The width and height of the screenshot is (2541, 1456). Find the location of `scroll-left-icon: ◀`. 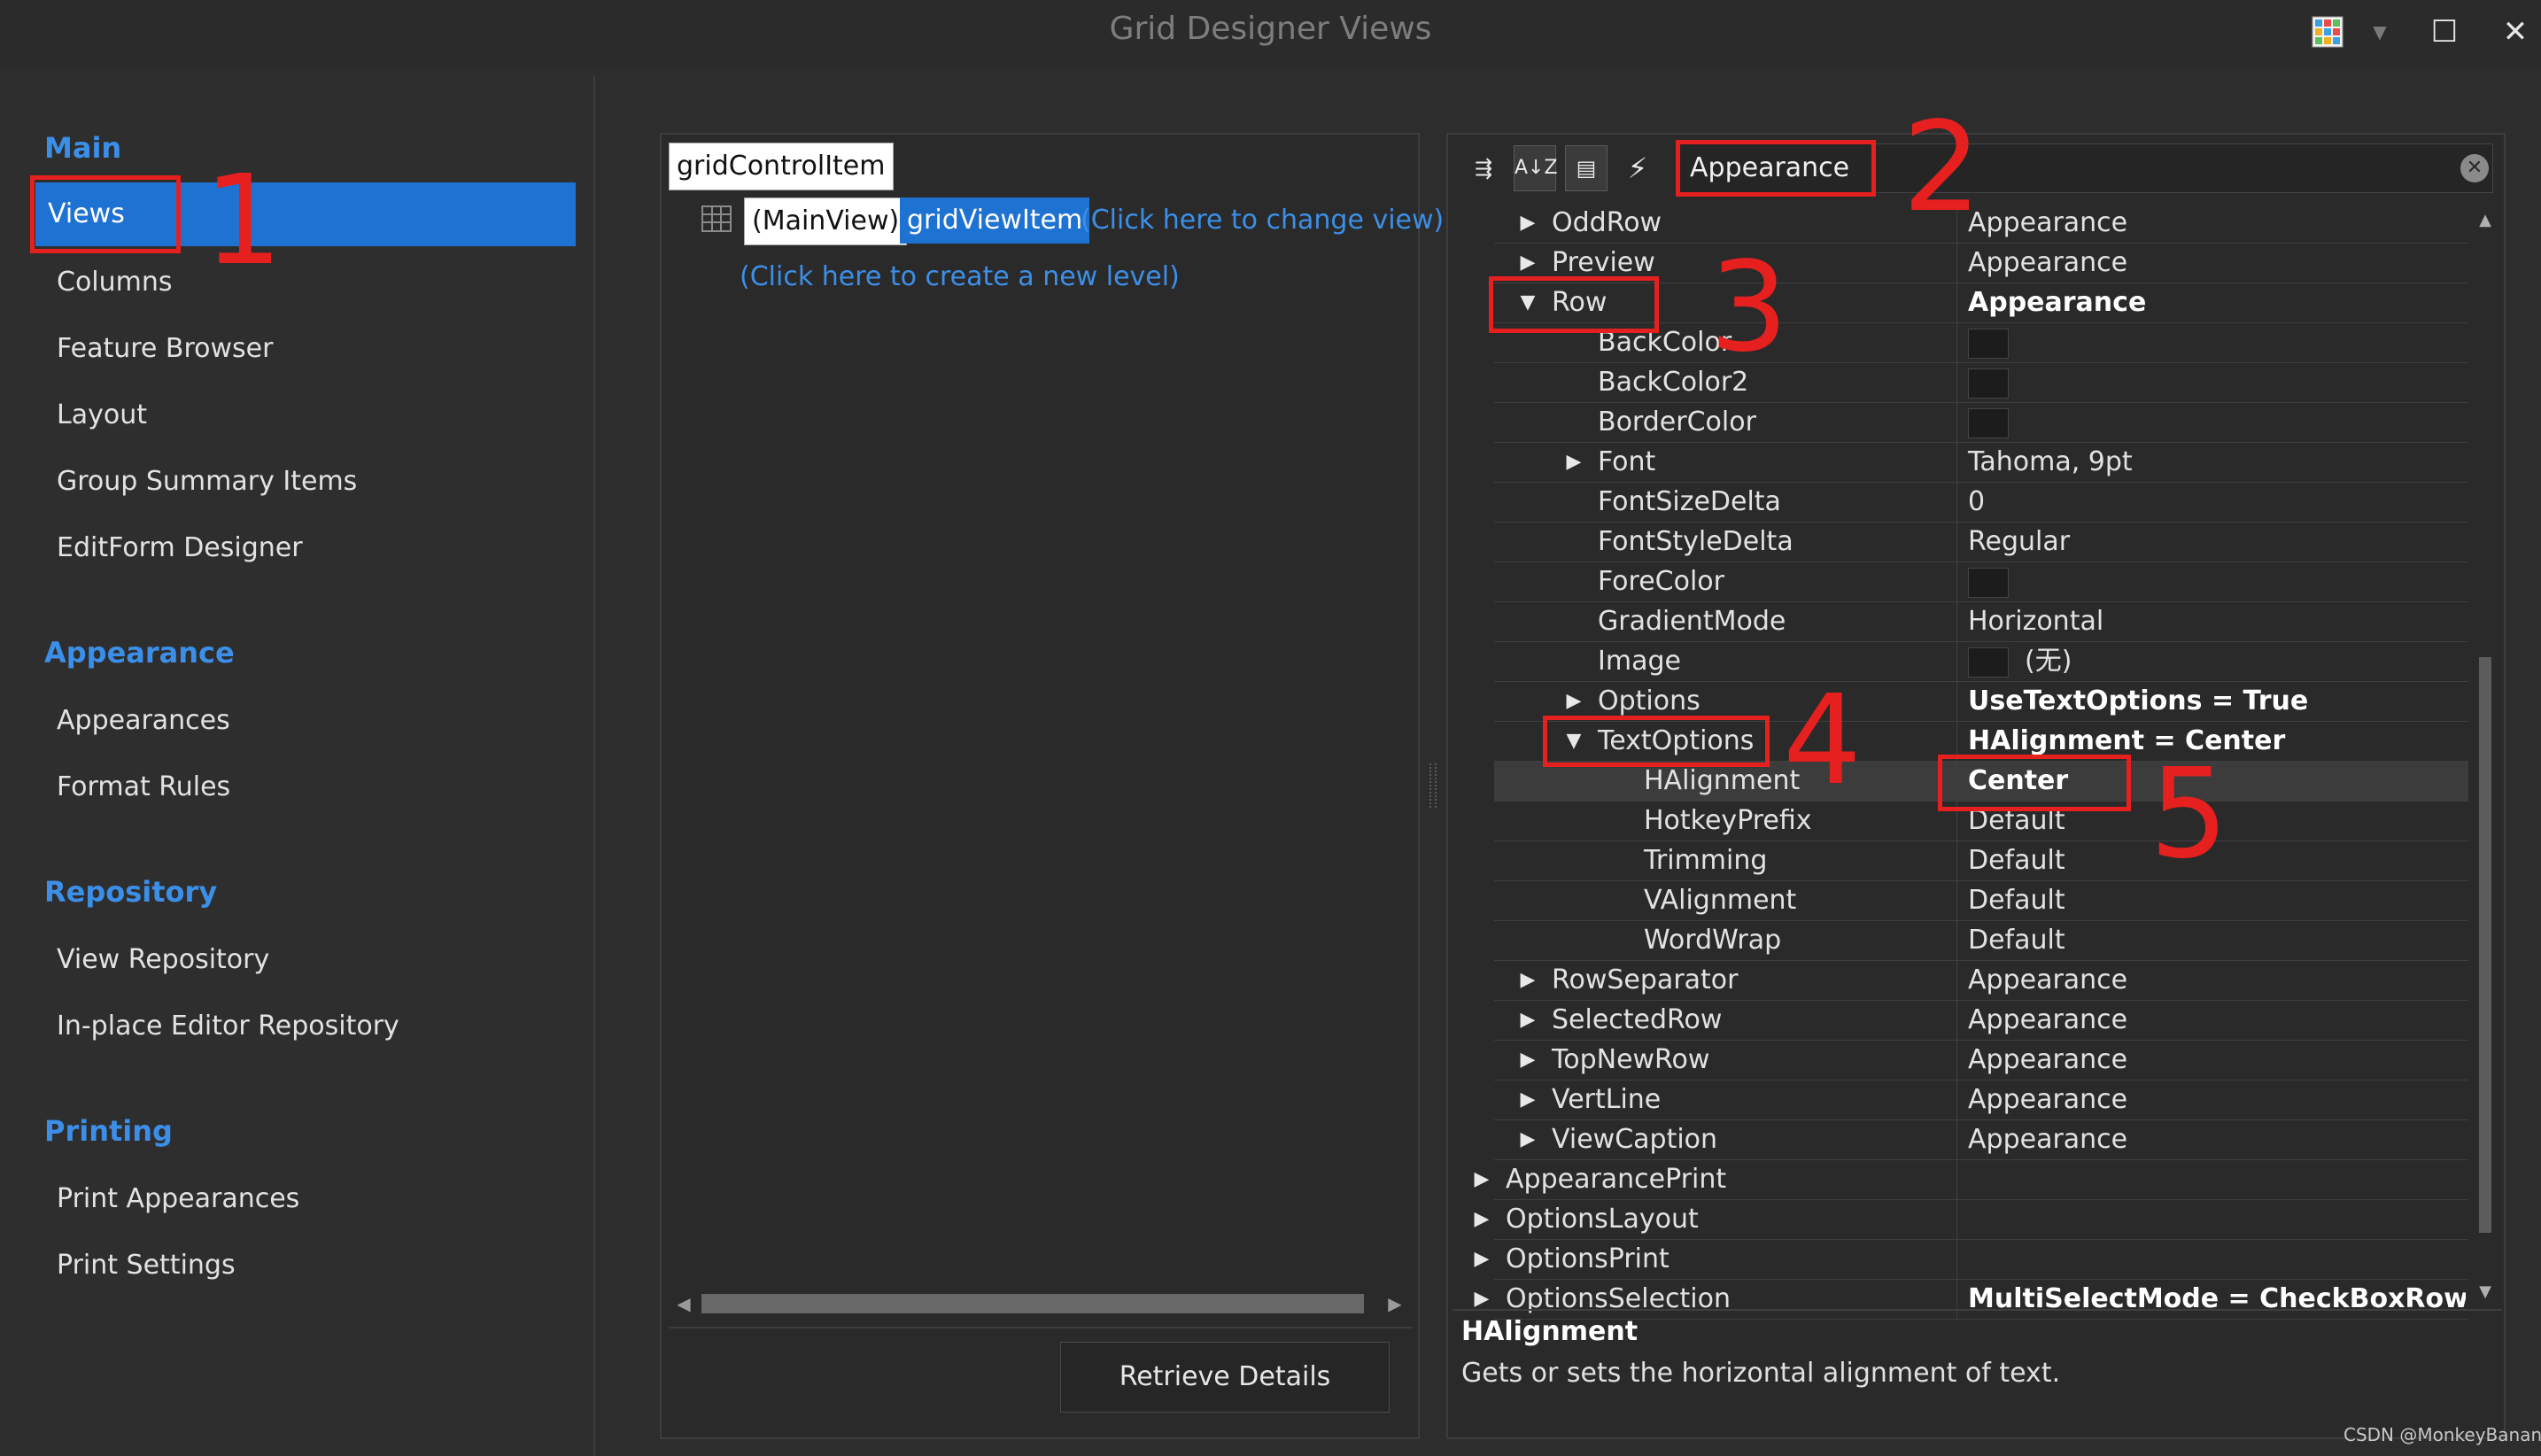

scroll-left-icon: ◀ is located at coordinates (683, 1304).